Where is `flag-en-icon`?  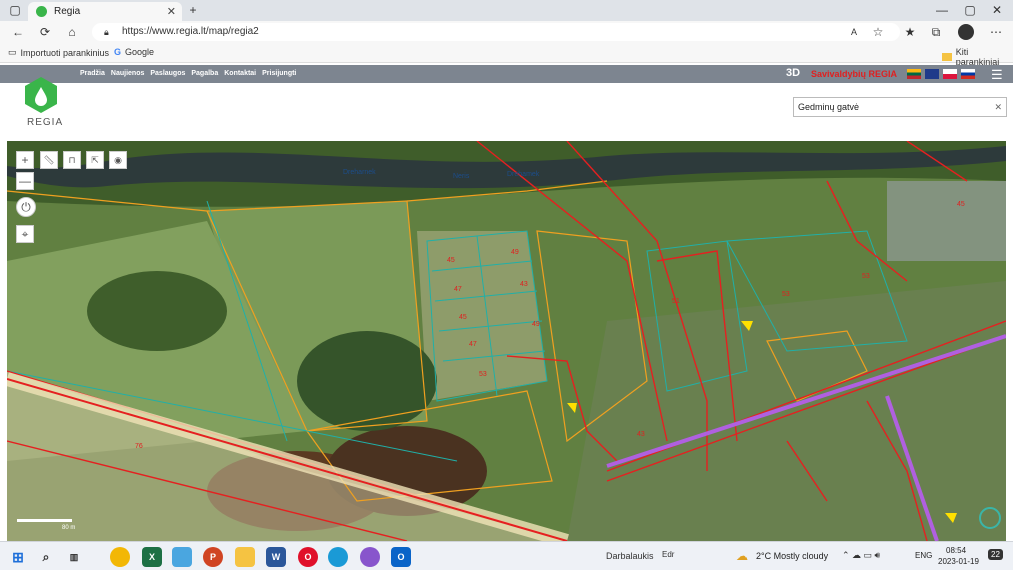
flag-en-icon is located at coordinates (932, 74).